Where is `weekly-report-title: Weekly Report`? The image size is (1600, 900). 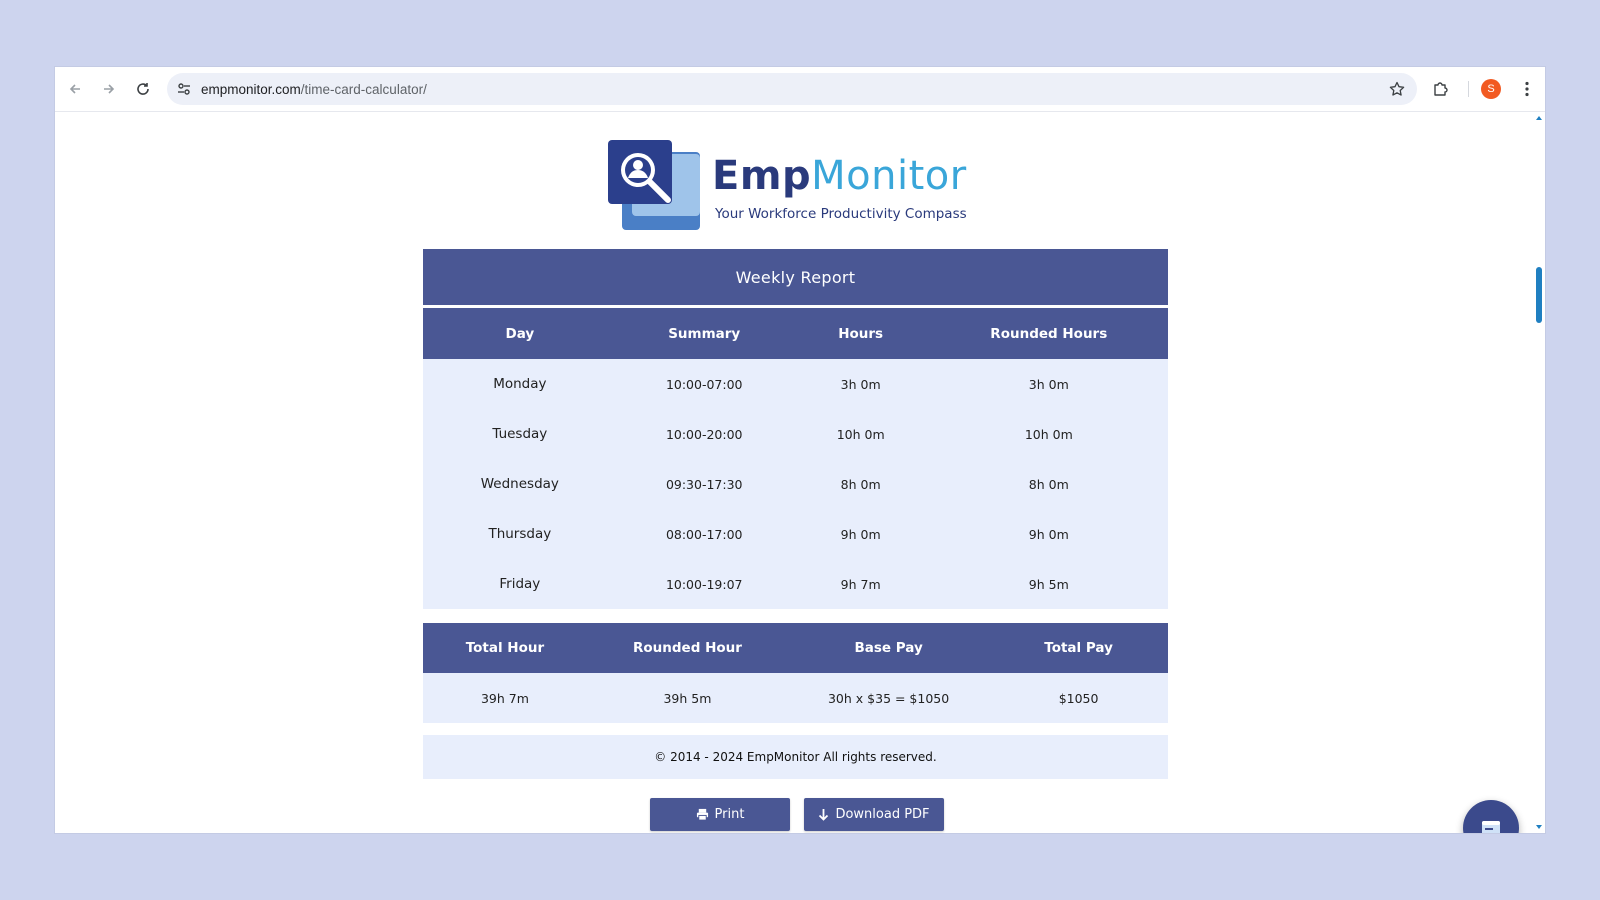 weekly-report-title: Weekly Report is located at coordinates (795, 277).